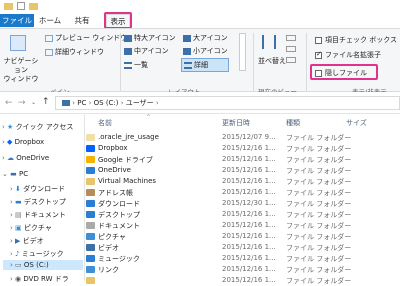 This screenshot has height=286, width=400. I want to click on nav-item-documents: › ▤ ドキュメント, so click(38, 215).